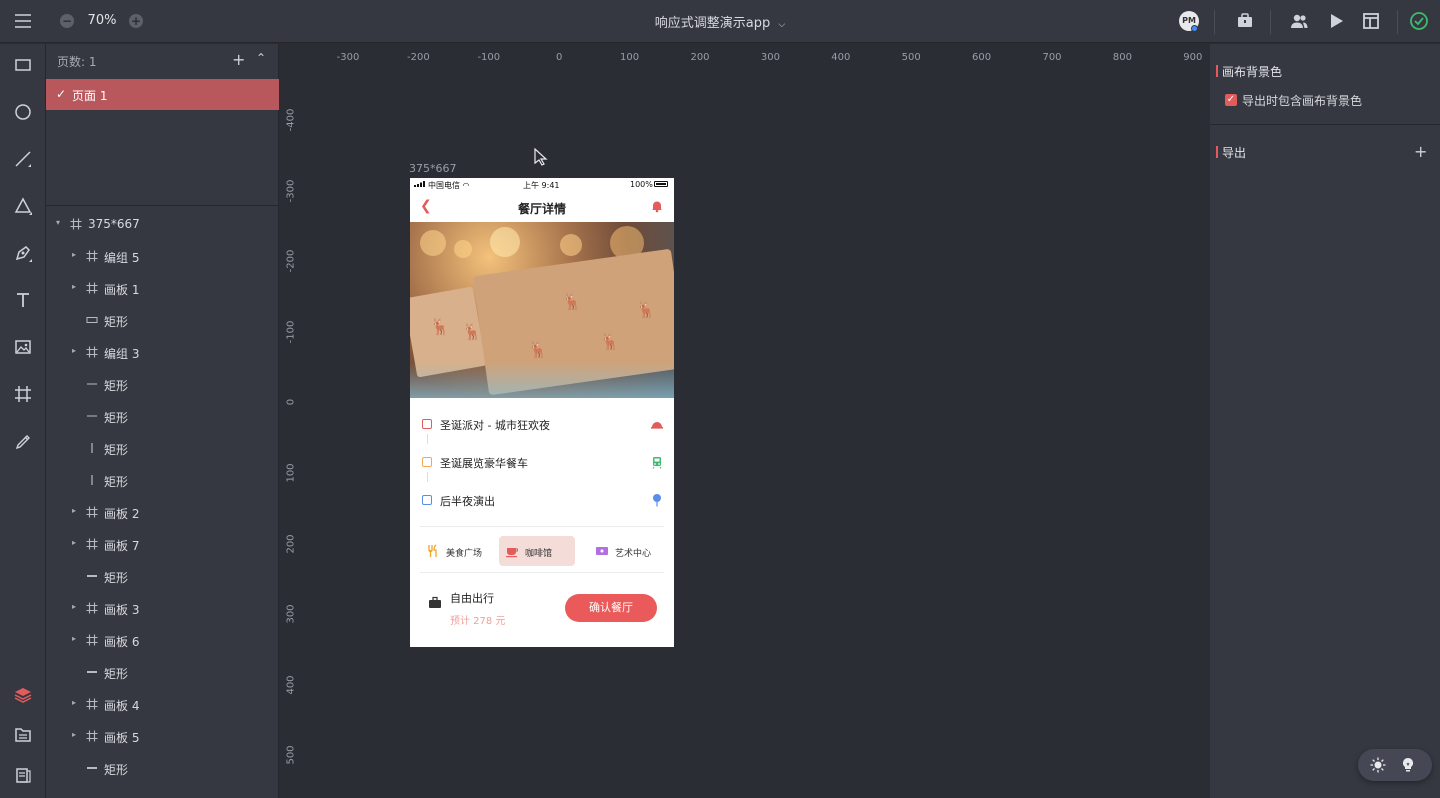 Image resolution: width=1440 pixels, height=798 pixels. I want to click on confirm-restaurant-button: 确认餐厅, so click(611, 608).